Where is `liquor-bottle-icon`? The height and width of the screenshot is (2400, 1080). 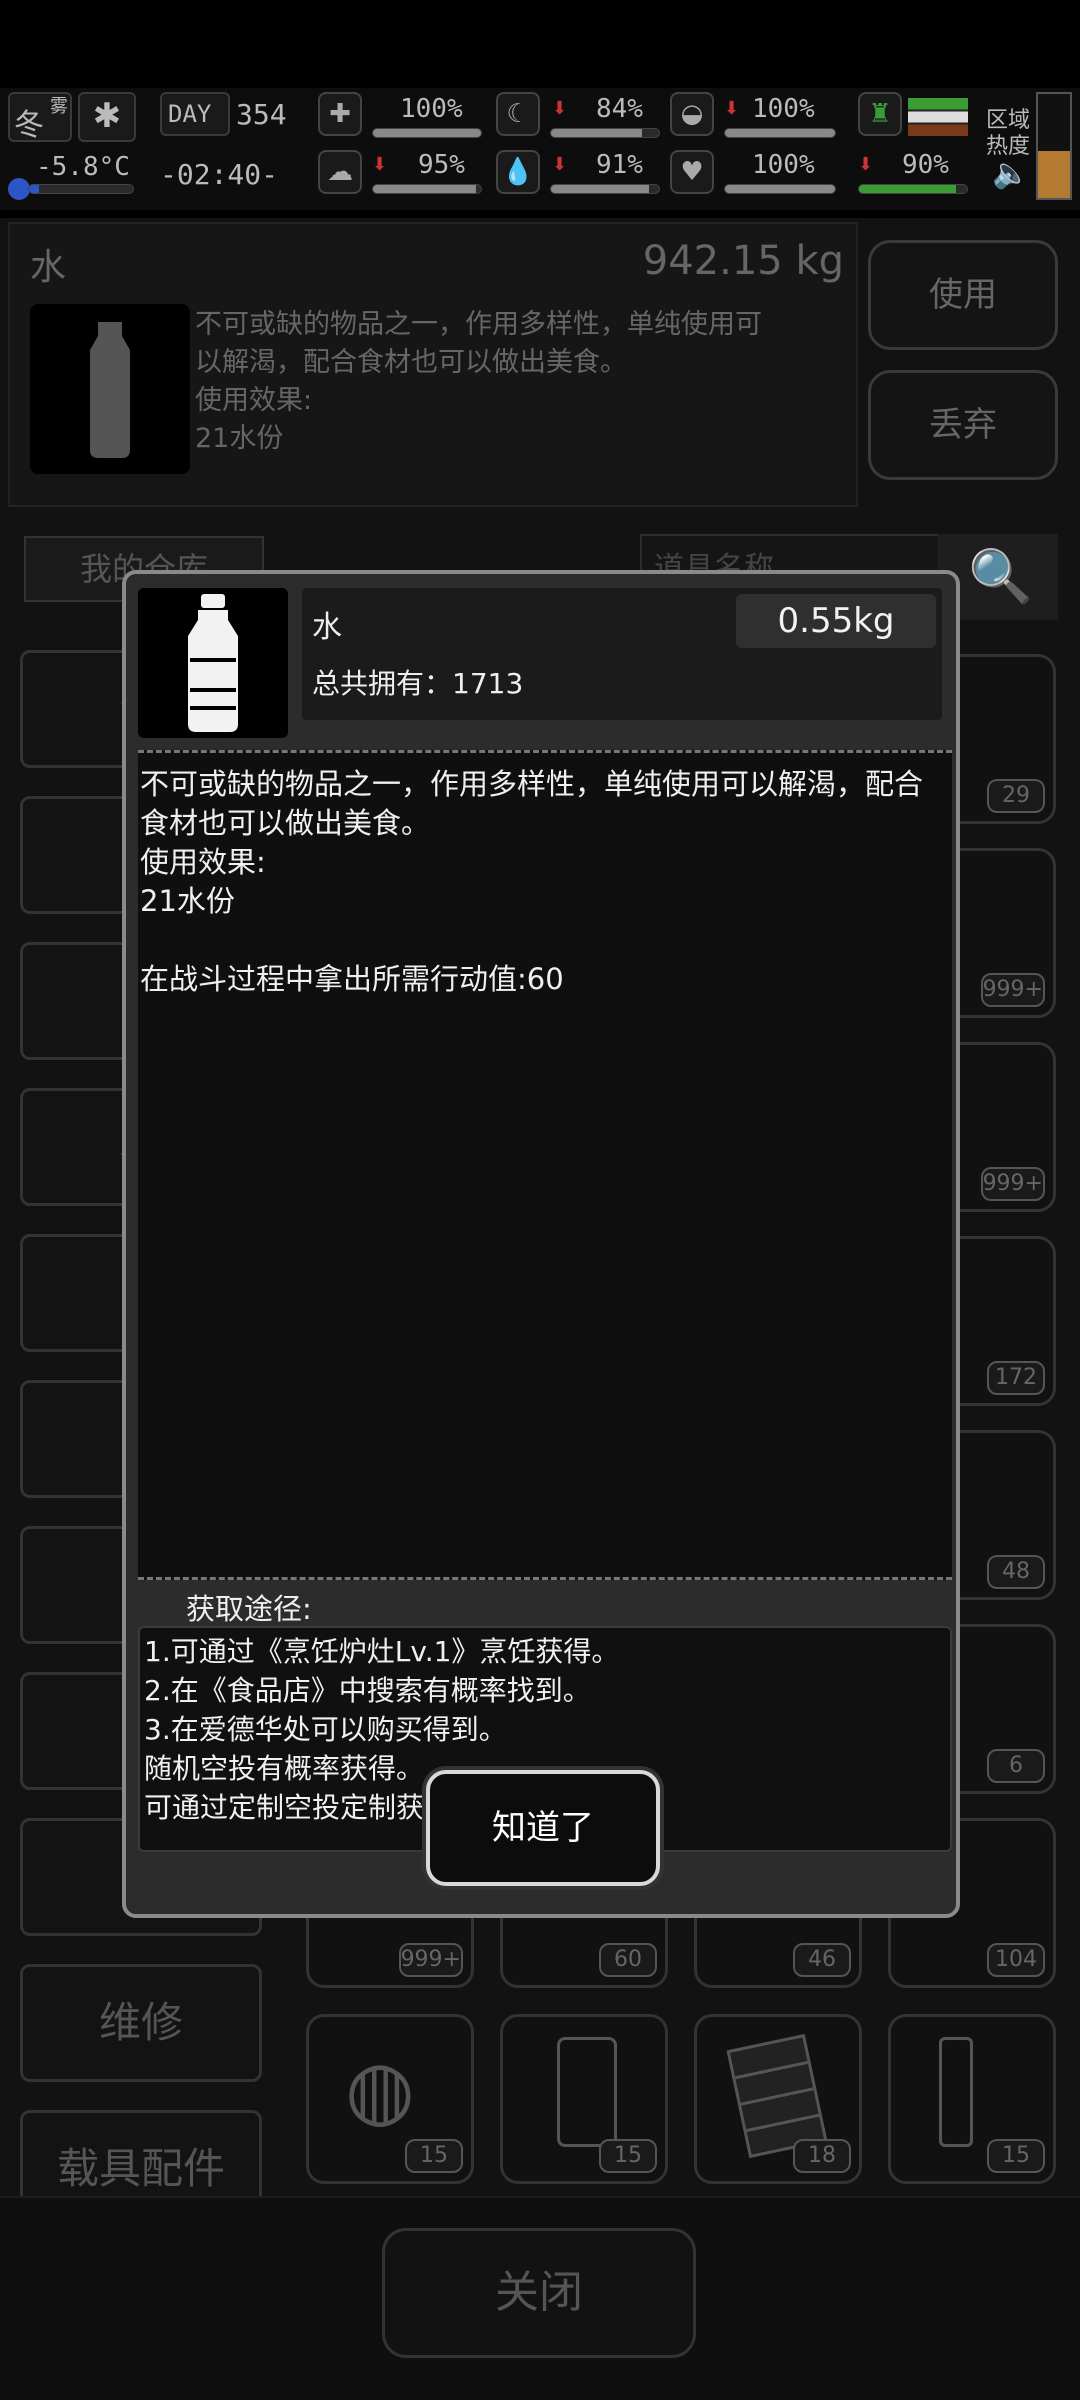 liquor-bottle-icon is located at coordinates (956, 2092).